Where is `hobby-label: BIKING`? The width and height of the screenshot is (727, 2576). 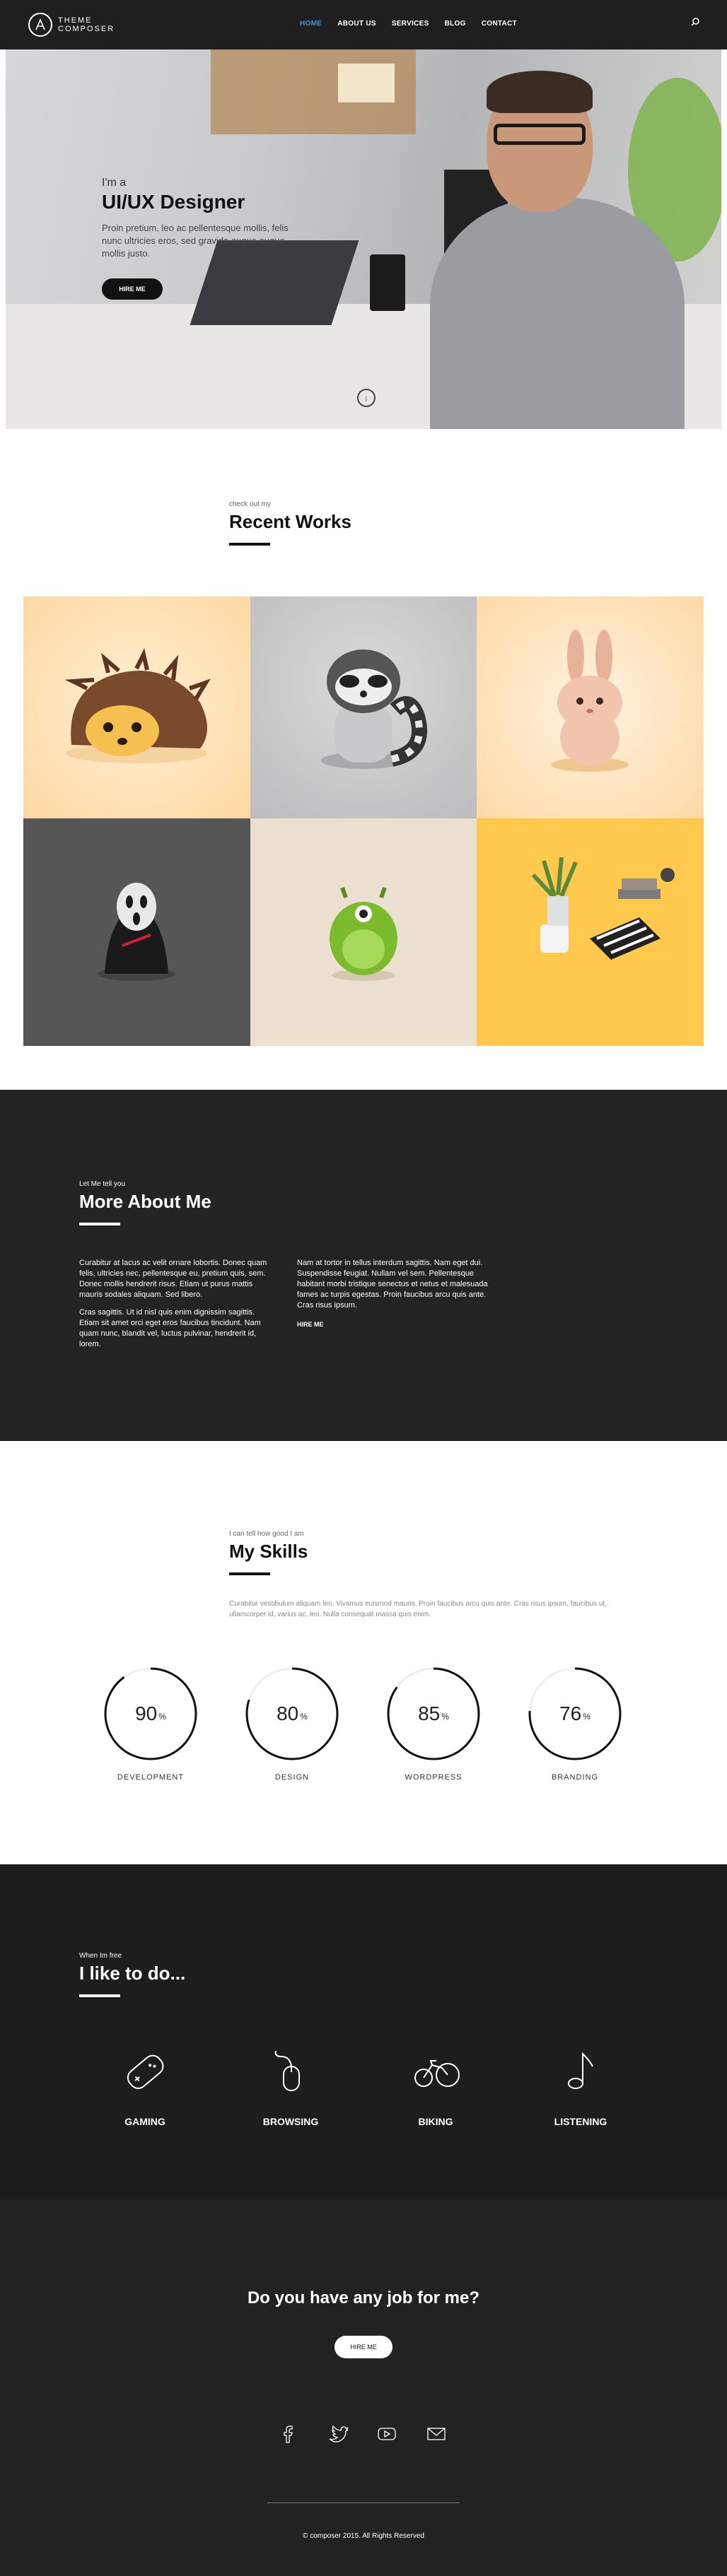 hobby-label: BIKING is located at coordinates (436, 2121).